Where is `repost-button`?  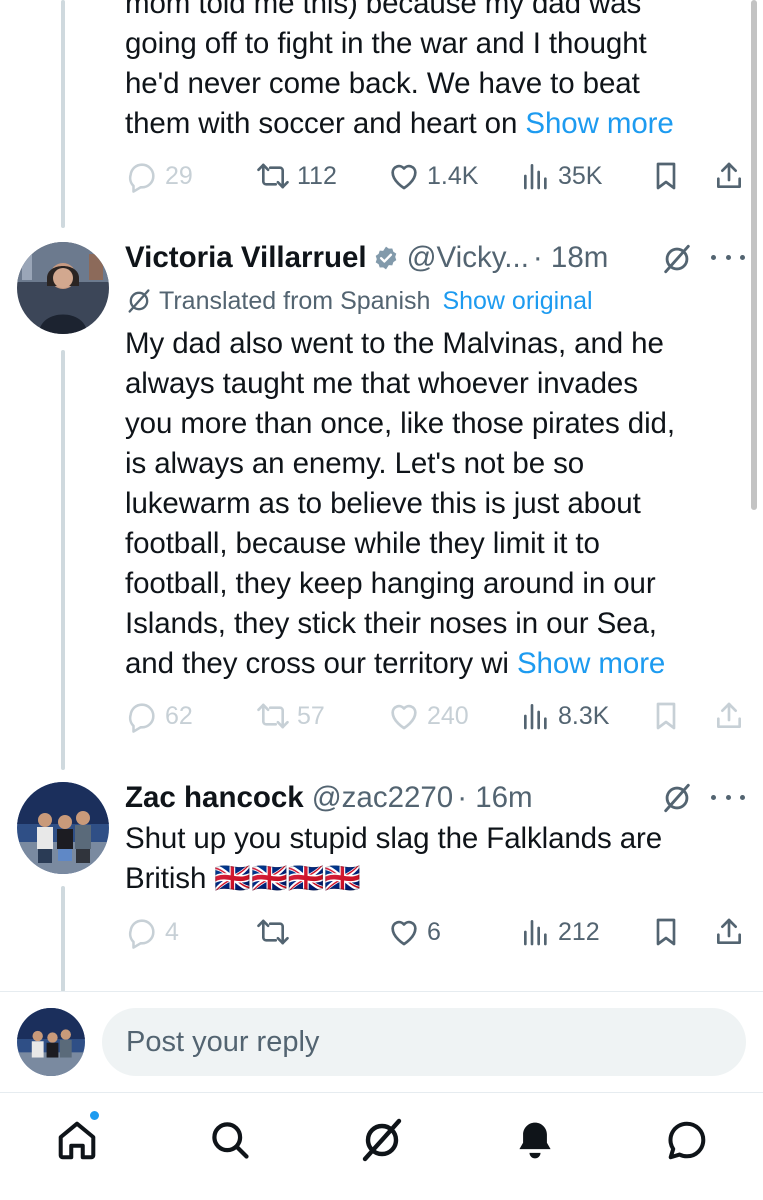 repost-button is located at coordinates (276, 932).